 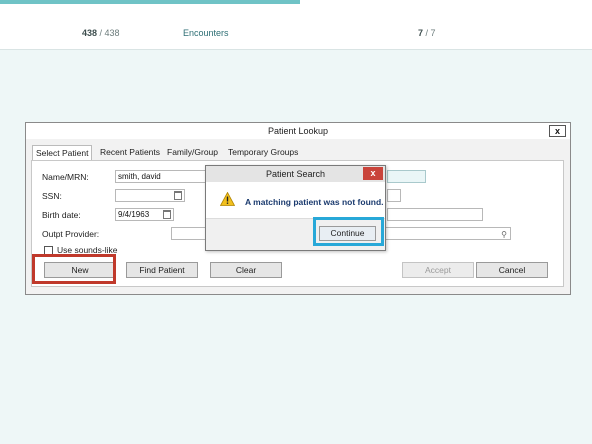 I want to click on birth-date-value: 9/4/1963, so click(x=134, y=214).